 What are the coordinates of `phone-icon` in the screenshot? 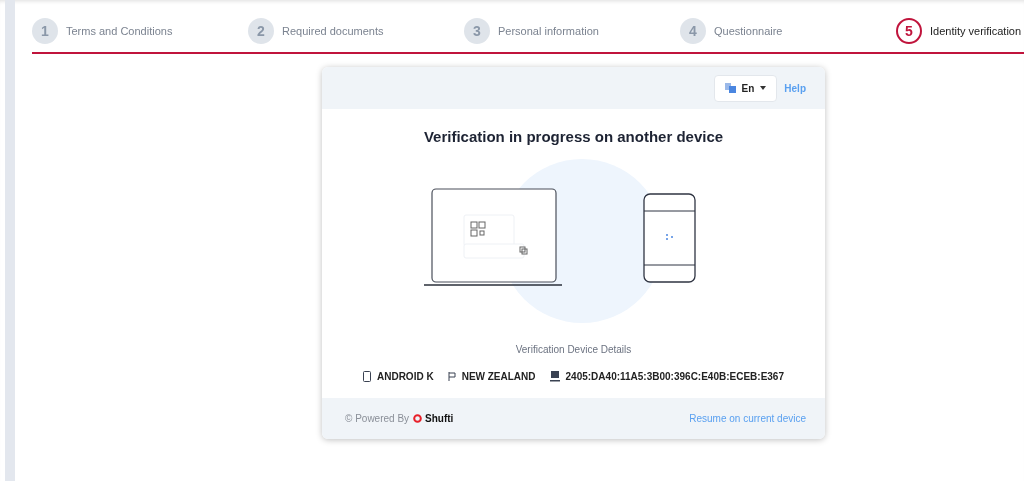 It's located at (367, 376).